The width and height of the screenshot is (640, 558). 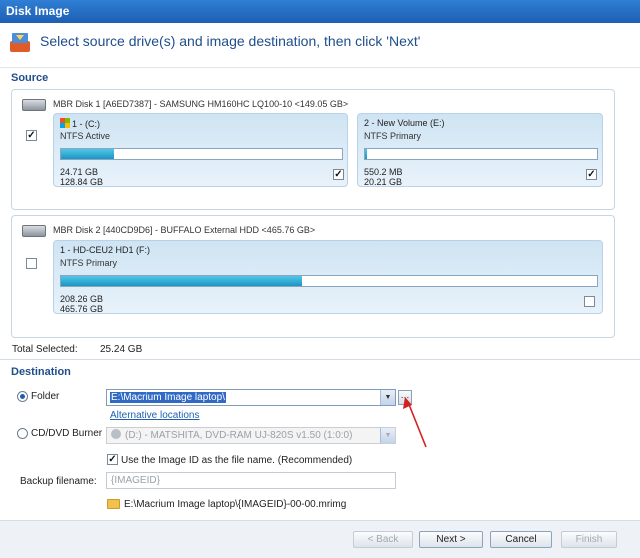 I want to click on folder-path-value: E:\Macrium Image laptop\, so click(x=168, y=397).